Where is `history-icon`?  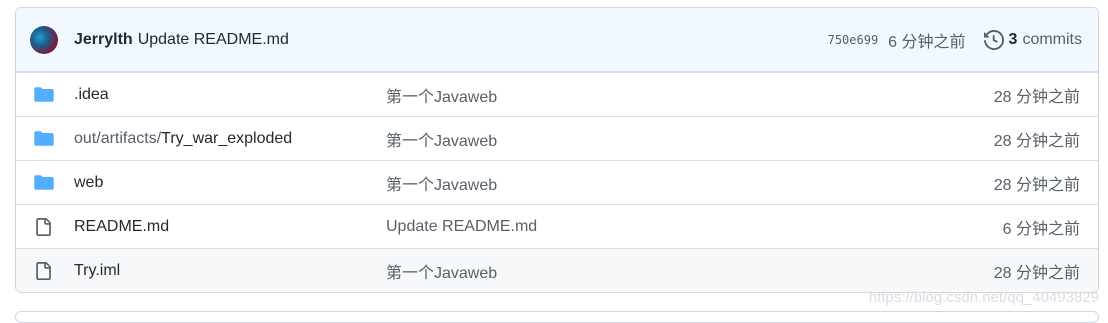 history-icon is located at coordinates (993, 39).